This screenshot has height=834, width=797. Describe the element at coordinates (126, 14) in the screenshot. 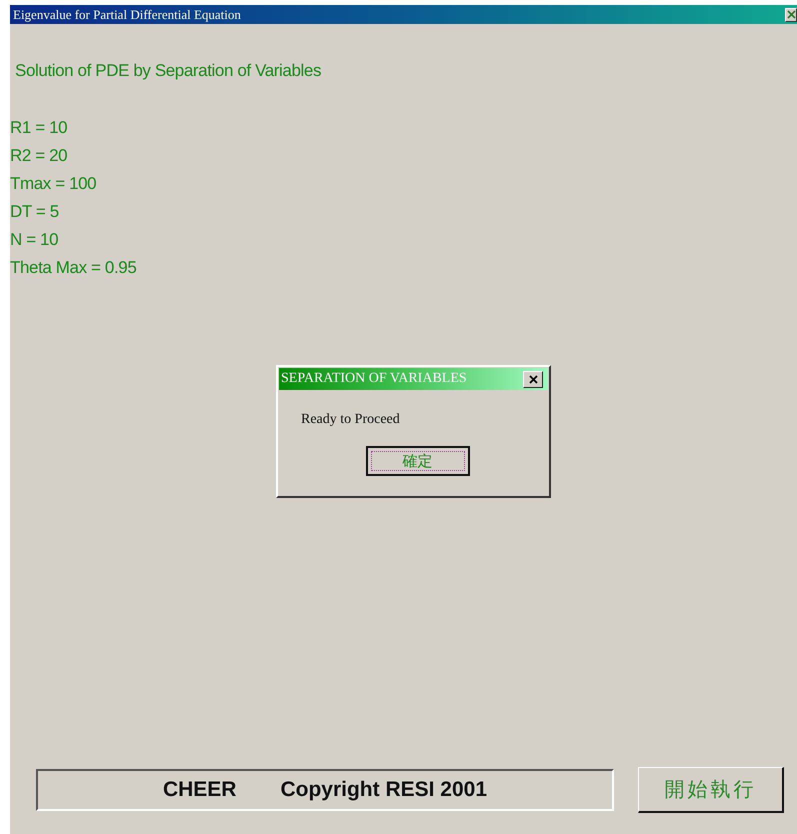

I see `window-title: Eigenvalue for Partial Differential Equation` at that location.